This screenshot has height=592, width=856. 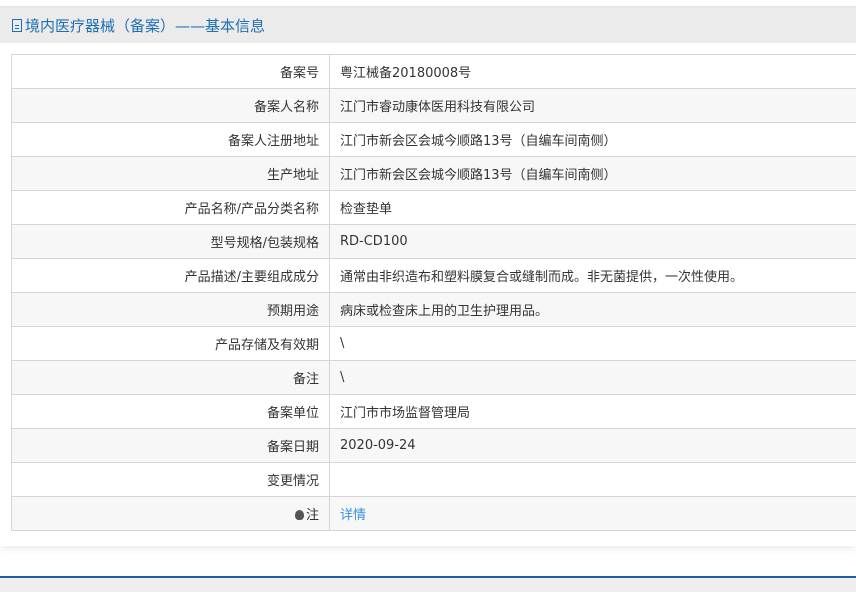 I want to click on row-label: 备案日期, so click(x=171, y=446).